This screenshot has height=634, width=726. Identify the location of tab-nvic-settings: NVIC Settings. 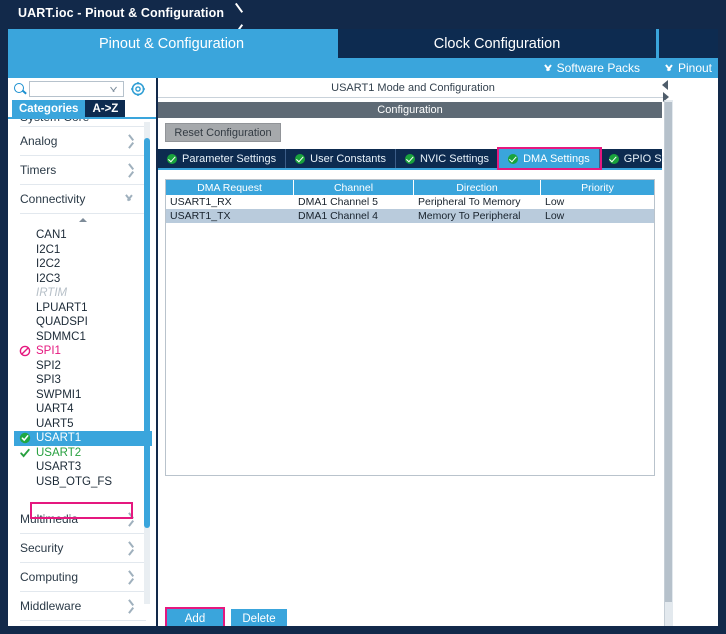
(448, 158).